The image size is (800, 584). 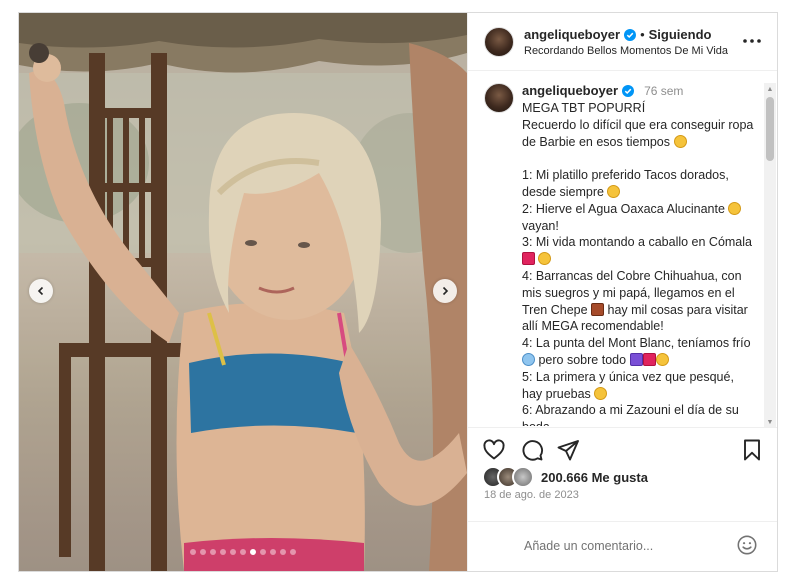 I want to click on likes-row: 200.666 Me gusta, so click(x=565, y=477).